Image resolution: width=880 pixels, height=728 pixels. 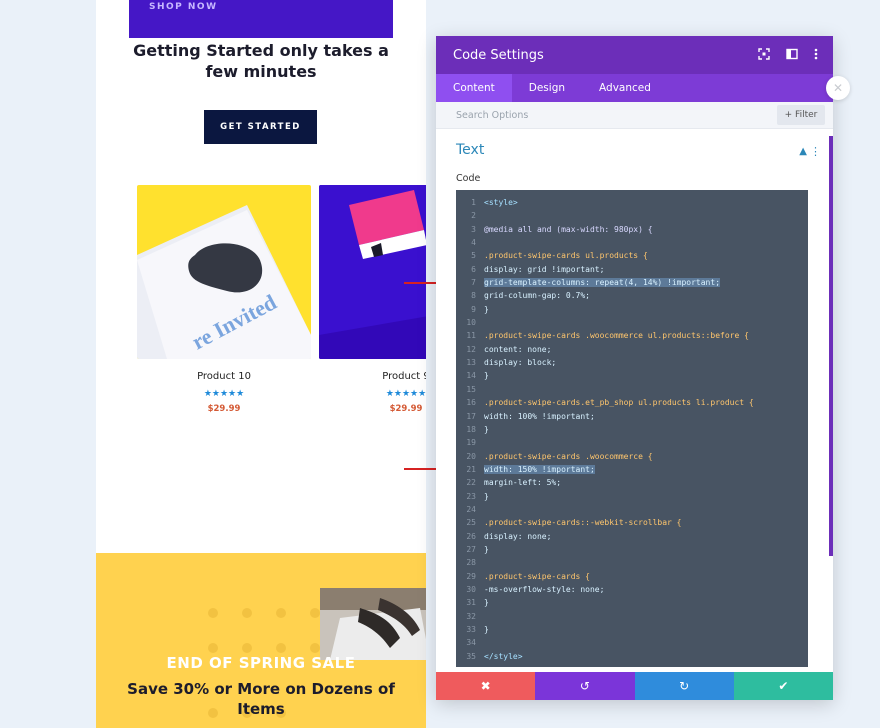 I want to click on line-number: 24, so click(x=471, y=509).